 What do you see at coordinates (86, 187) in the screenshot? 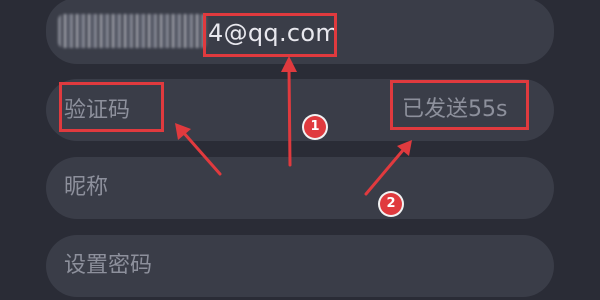
I see `nickname-placeholder: 昵称` at bounding box center [86, 187].